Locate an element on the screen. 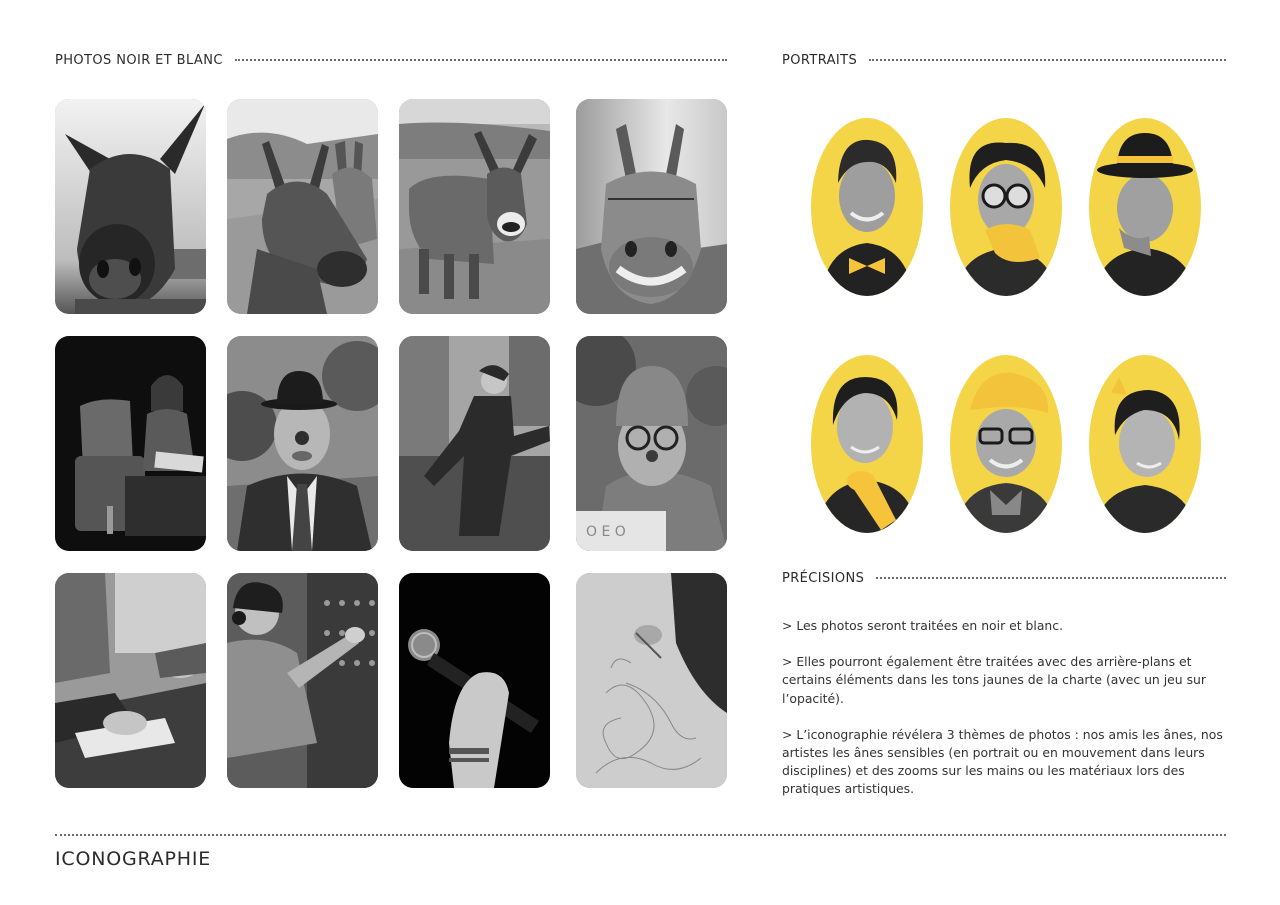 Image resolution: width=1280 pixels, height=905 pixels. woman-armchair-reading-photo is located at coordinates (130, 443).